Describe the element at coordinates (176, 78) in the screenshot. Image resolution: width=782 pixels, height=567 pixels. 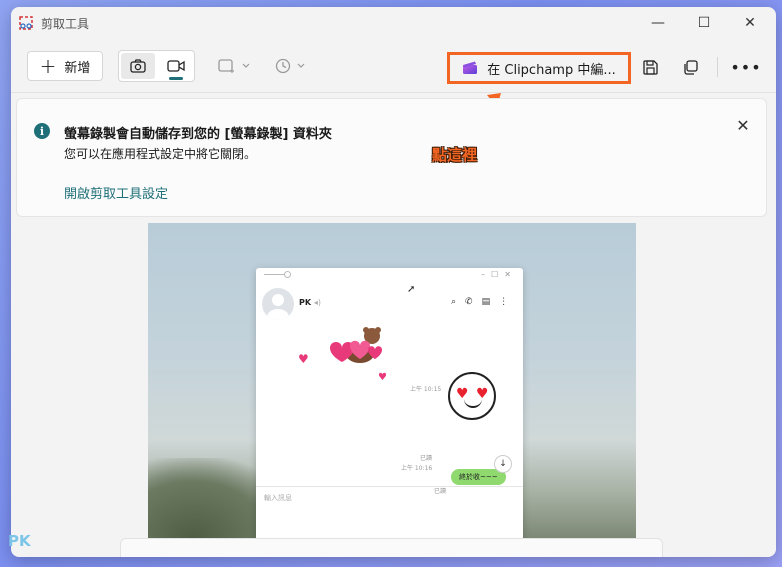
I see `active-mode-indicator` at that location.